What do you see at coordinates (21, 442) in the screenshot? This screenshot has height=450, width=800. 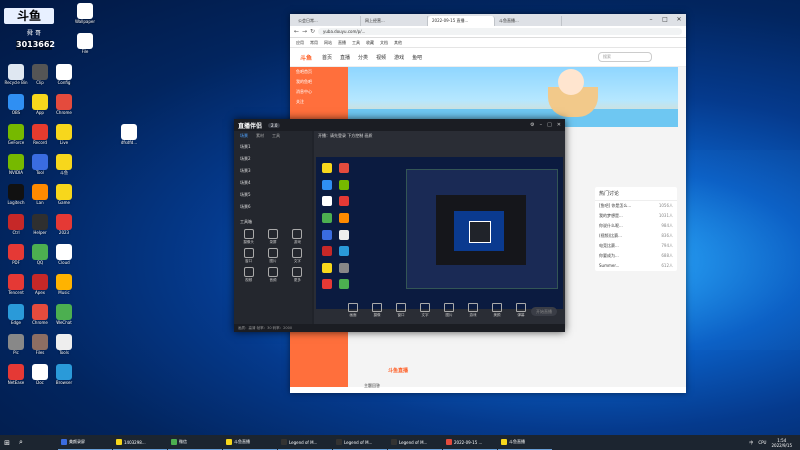 I see `search-icon: ⌕` at bounding box center [21, 442].